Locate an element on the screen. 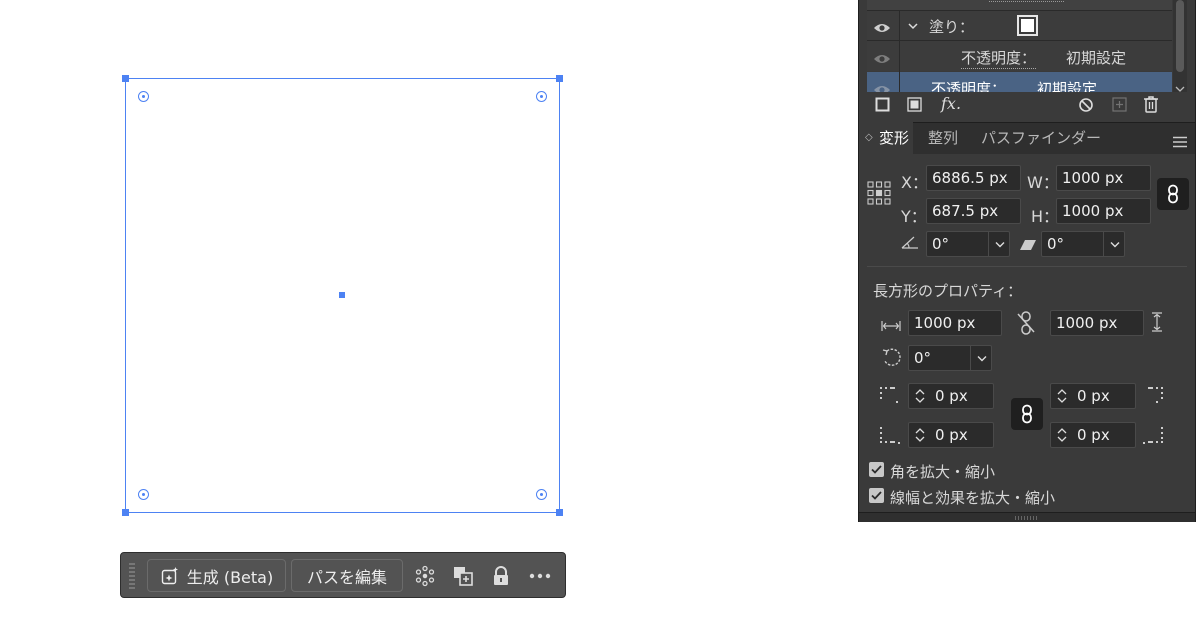  corner-bl-field: 0 px is located at coordinates (951, 435).